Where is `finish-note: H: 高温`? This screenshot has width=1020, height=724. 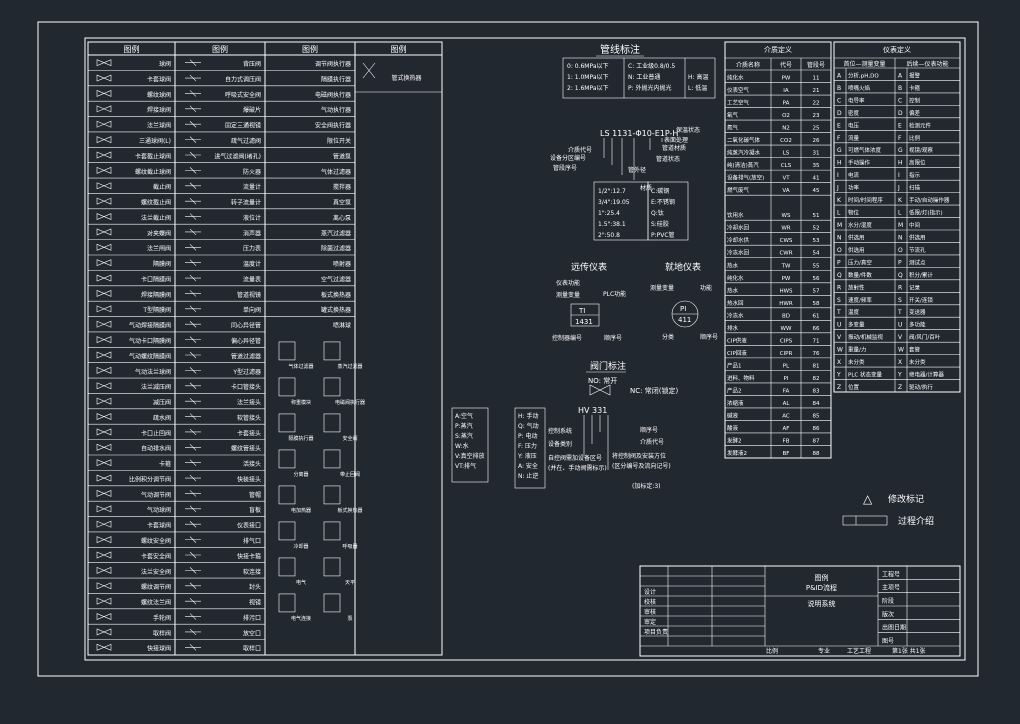 finish-note: H: 高温 is located at coordinates (698, 77).